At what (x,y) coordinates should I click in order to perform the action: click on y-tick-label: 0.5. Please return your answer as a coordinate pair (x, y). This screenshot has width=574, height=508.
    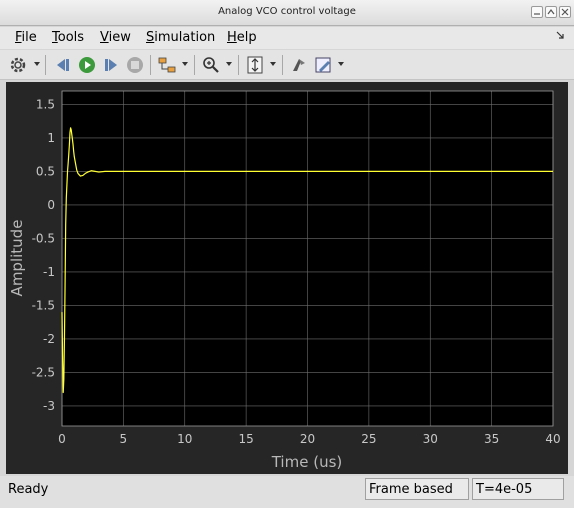
    Looking at the image, I should click on (45, 171).